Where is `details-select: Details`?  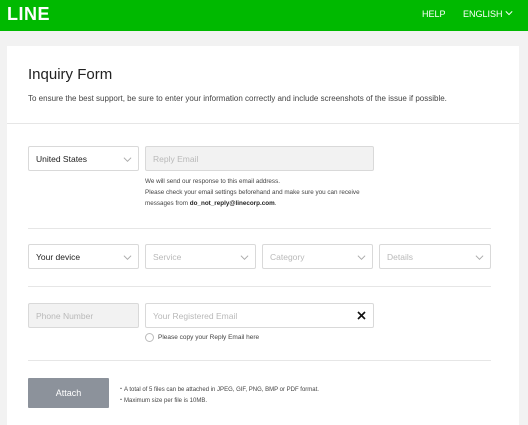 details-select: Details is located at coordinates (435, 256).